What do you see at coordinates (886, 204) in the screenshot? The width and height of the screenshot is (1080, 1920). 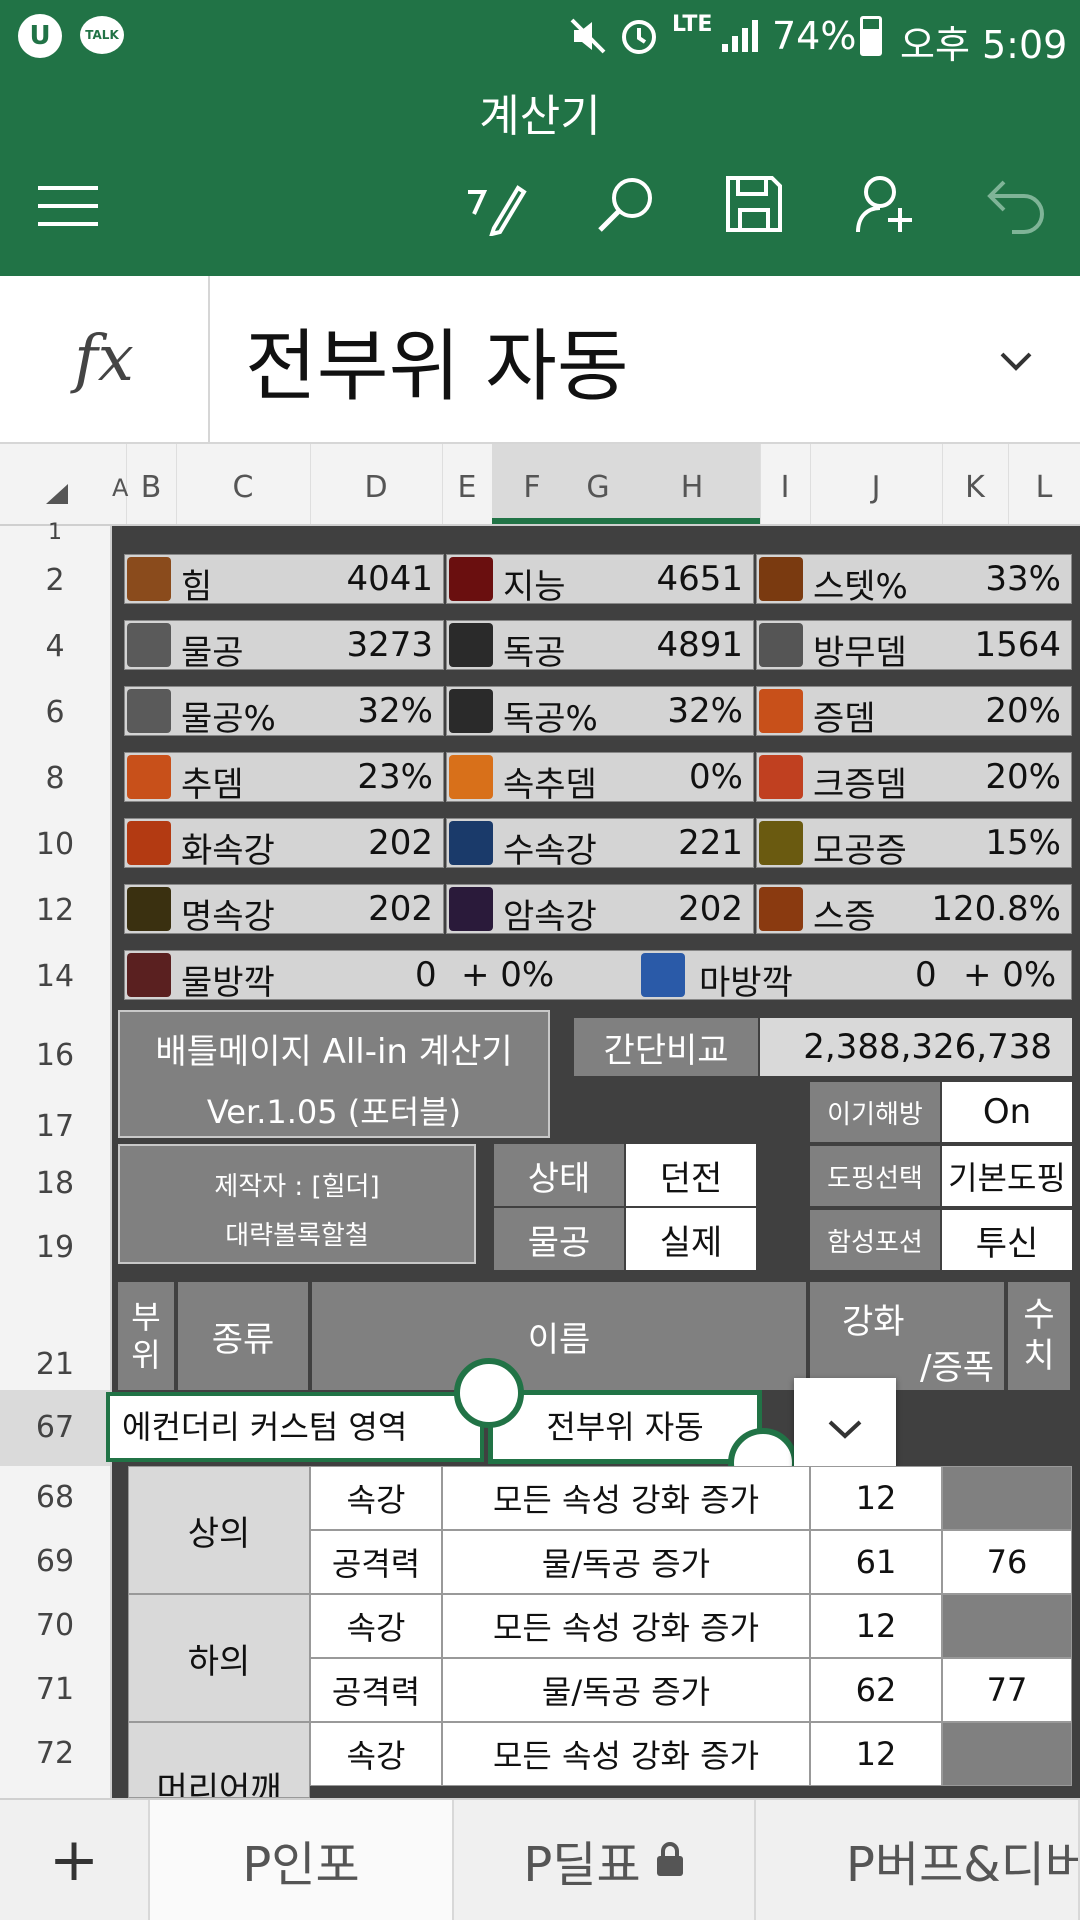 I see `share-person-icon` at bounding box center [886, 204].